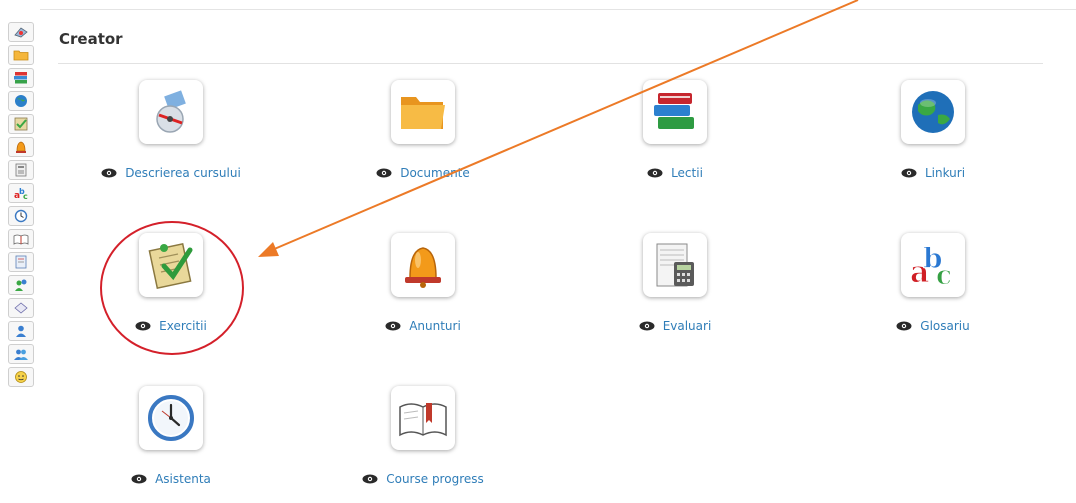 The image size is (1076, 503). I want to click on clock-icon, so click(171, 418).